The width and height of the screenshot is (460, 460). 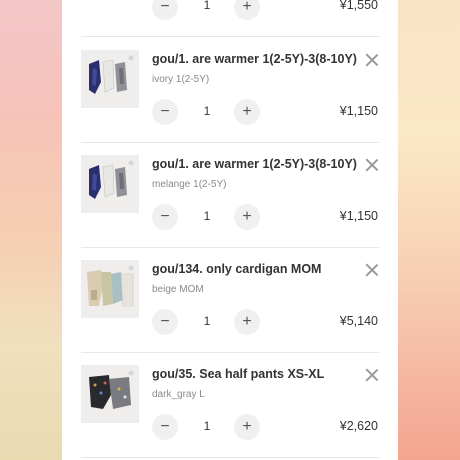 What do you see at coordinates (257, 374) in the screenshot?
I see `product-title: gou/35. Sea half pants XS-XL` at bounding box center [257, 374].